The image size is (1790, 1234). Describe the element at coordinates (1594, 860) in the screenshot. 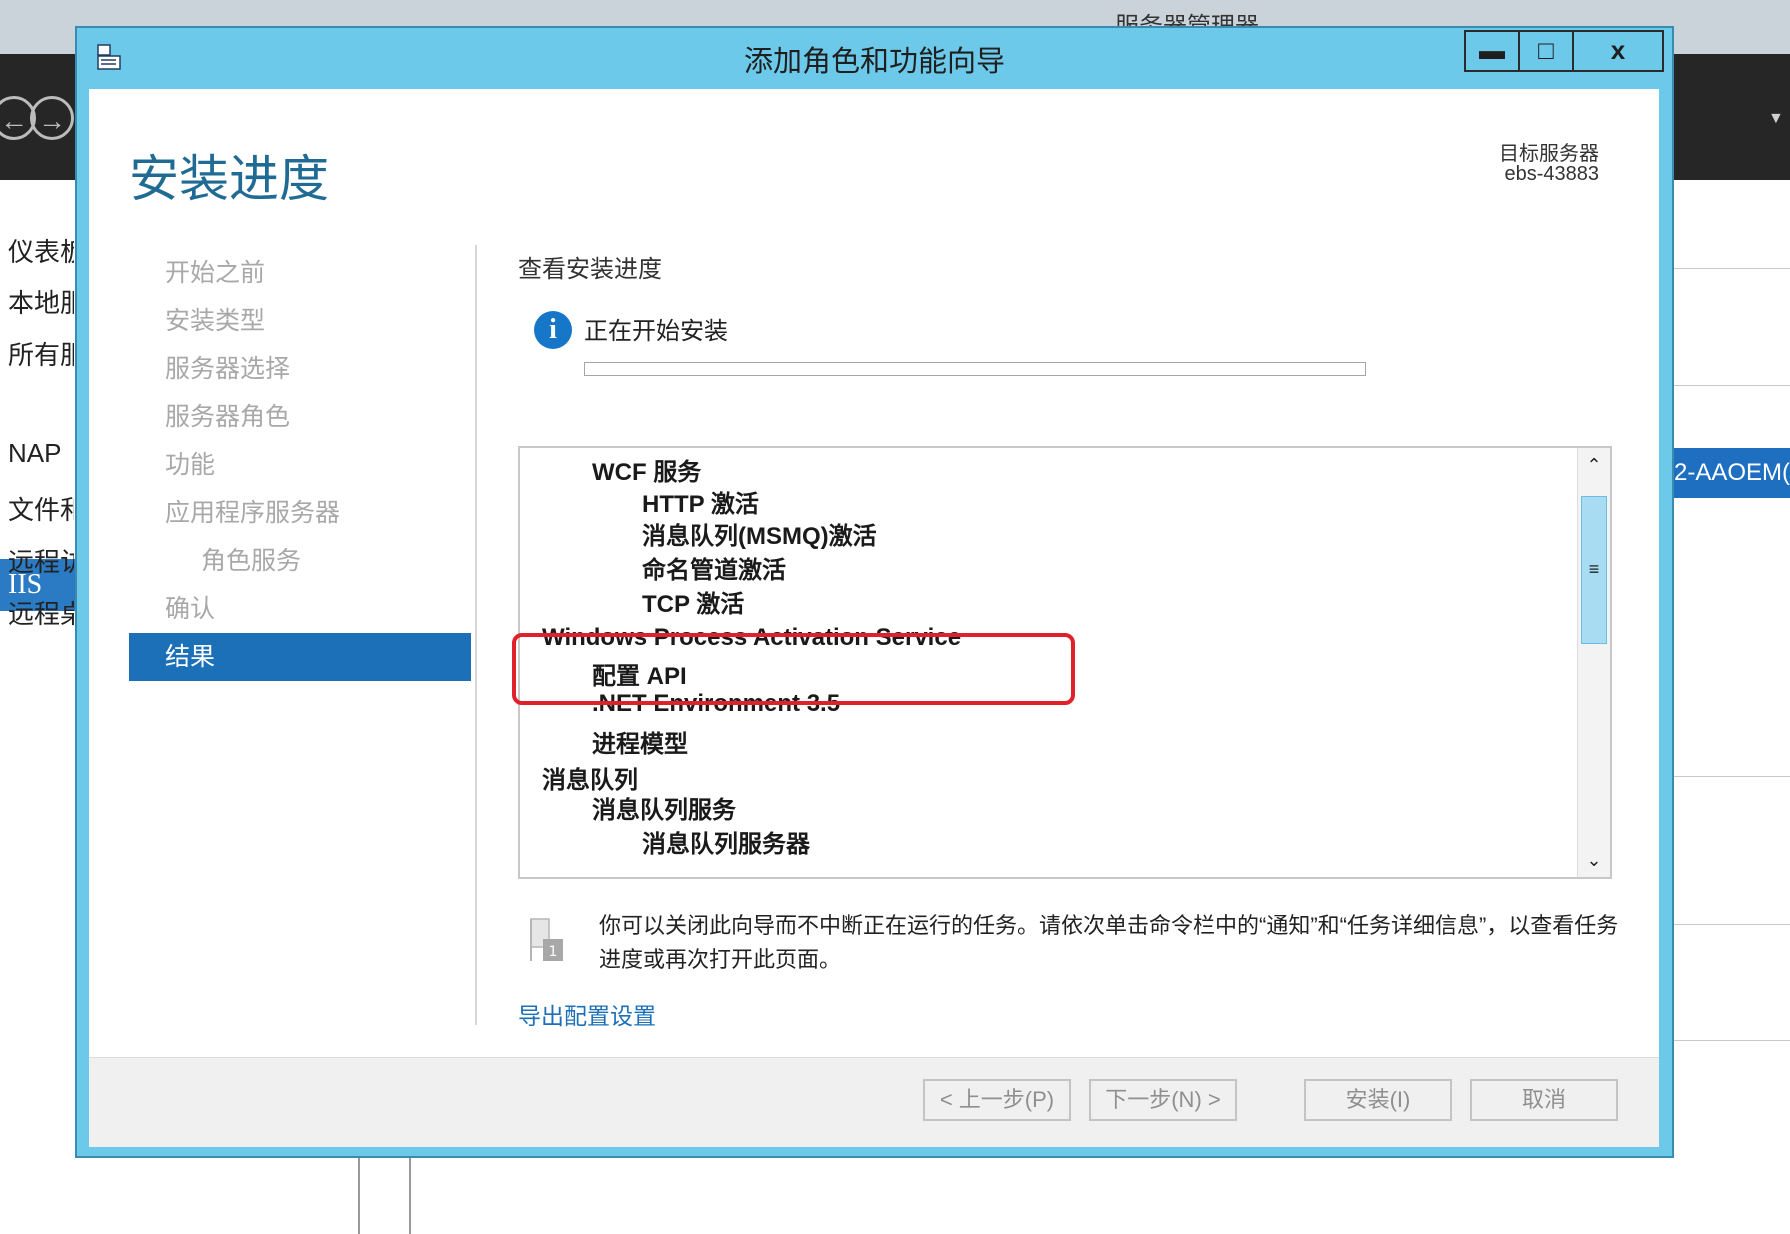

I see `chevron-down-icon: ⌄` at that location.